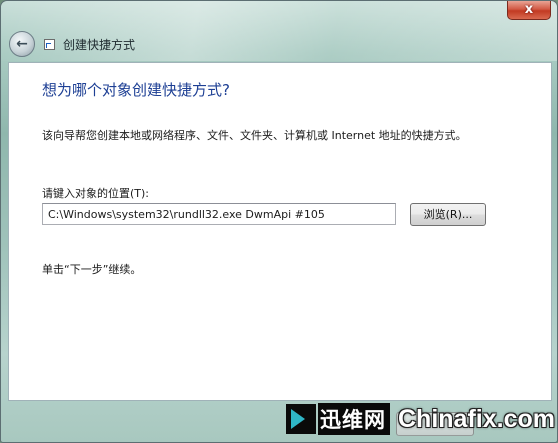 The width and height of the screenshot is (558, 443). What do you see at coordinates (301, 419) in the screenshot?
I see `watermark-logo-icon` at bounding box center [301, 419].